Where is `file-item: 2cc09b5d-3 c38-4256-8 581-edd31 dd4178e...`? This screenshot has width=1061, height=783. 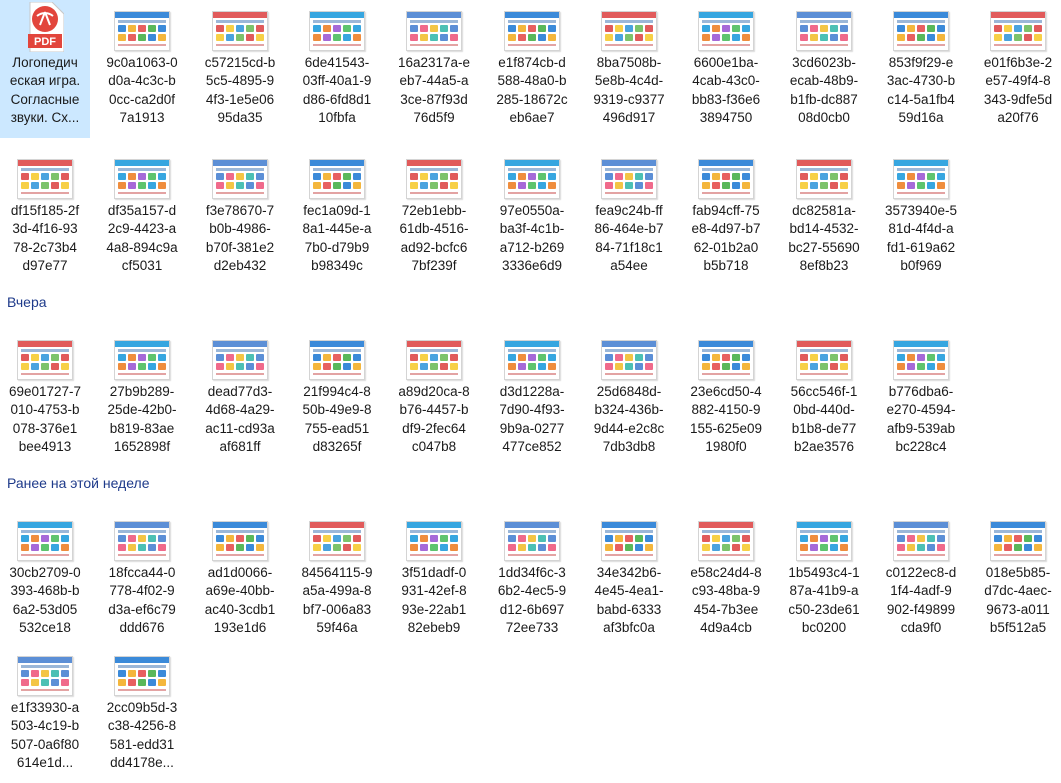
file-item: 2cc09b5d-3 c38-4256-8 581-edd31 dd4178e... is located at coordinates (142, 714).